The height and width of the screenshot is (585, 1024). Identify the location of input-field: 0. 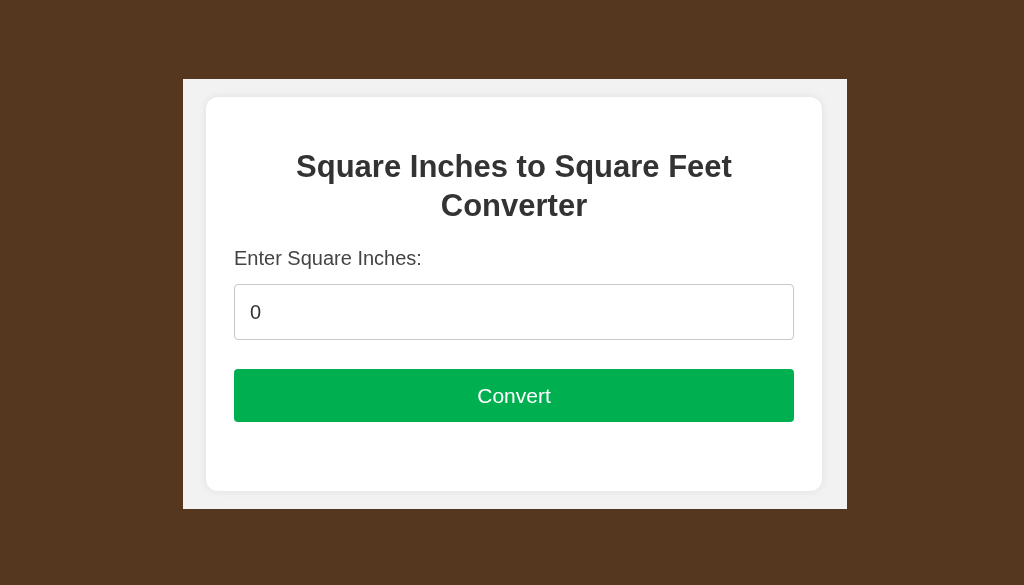
(514, 312).